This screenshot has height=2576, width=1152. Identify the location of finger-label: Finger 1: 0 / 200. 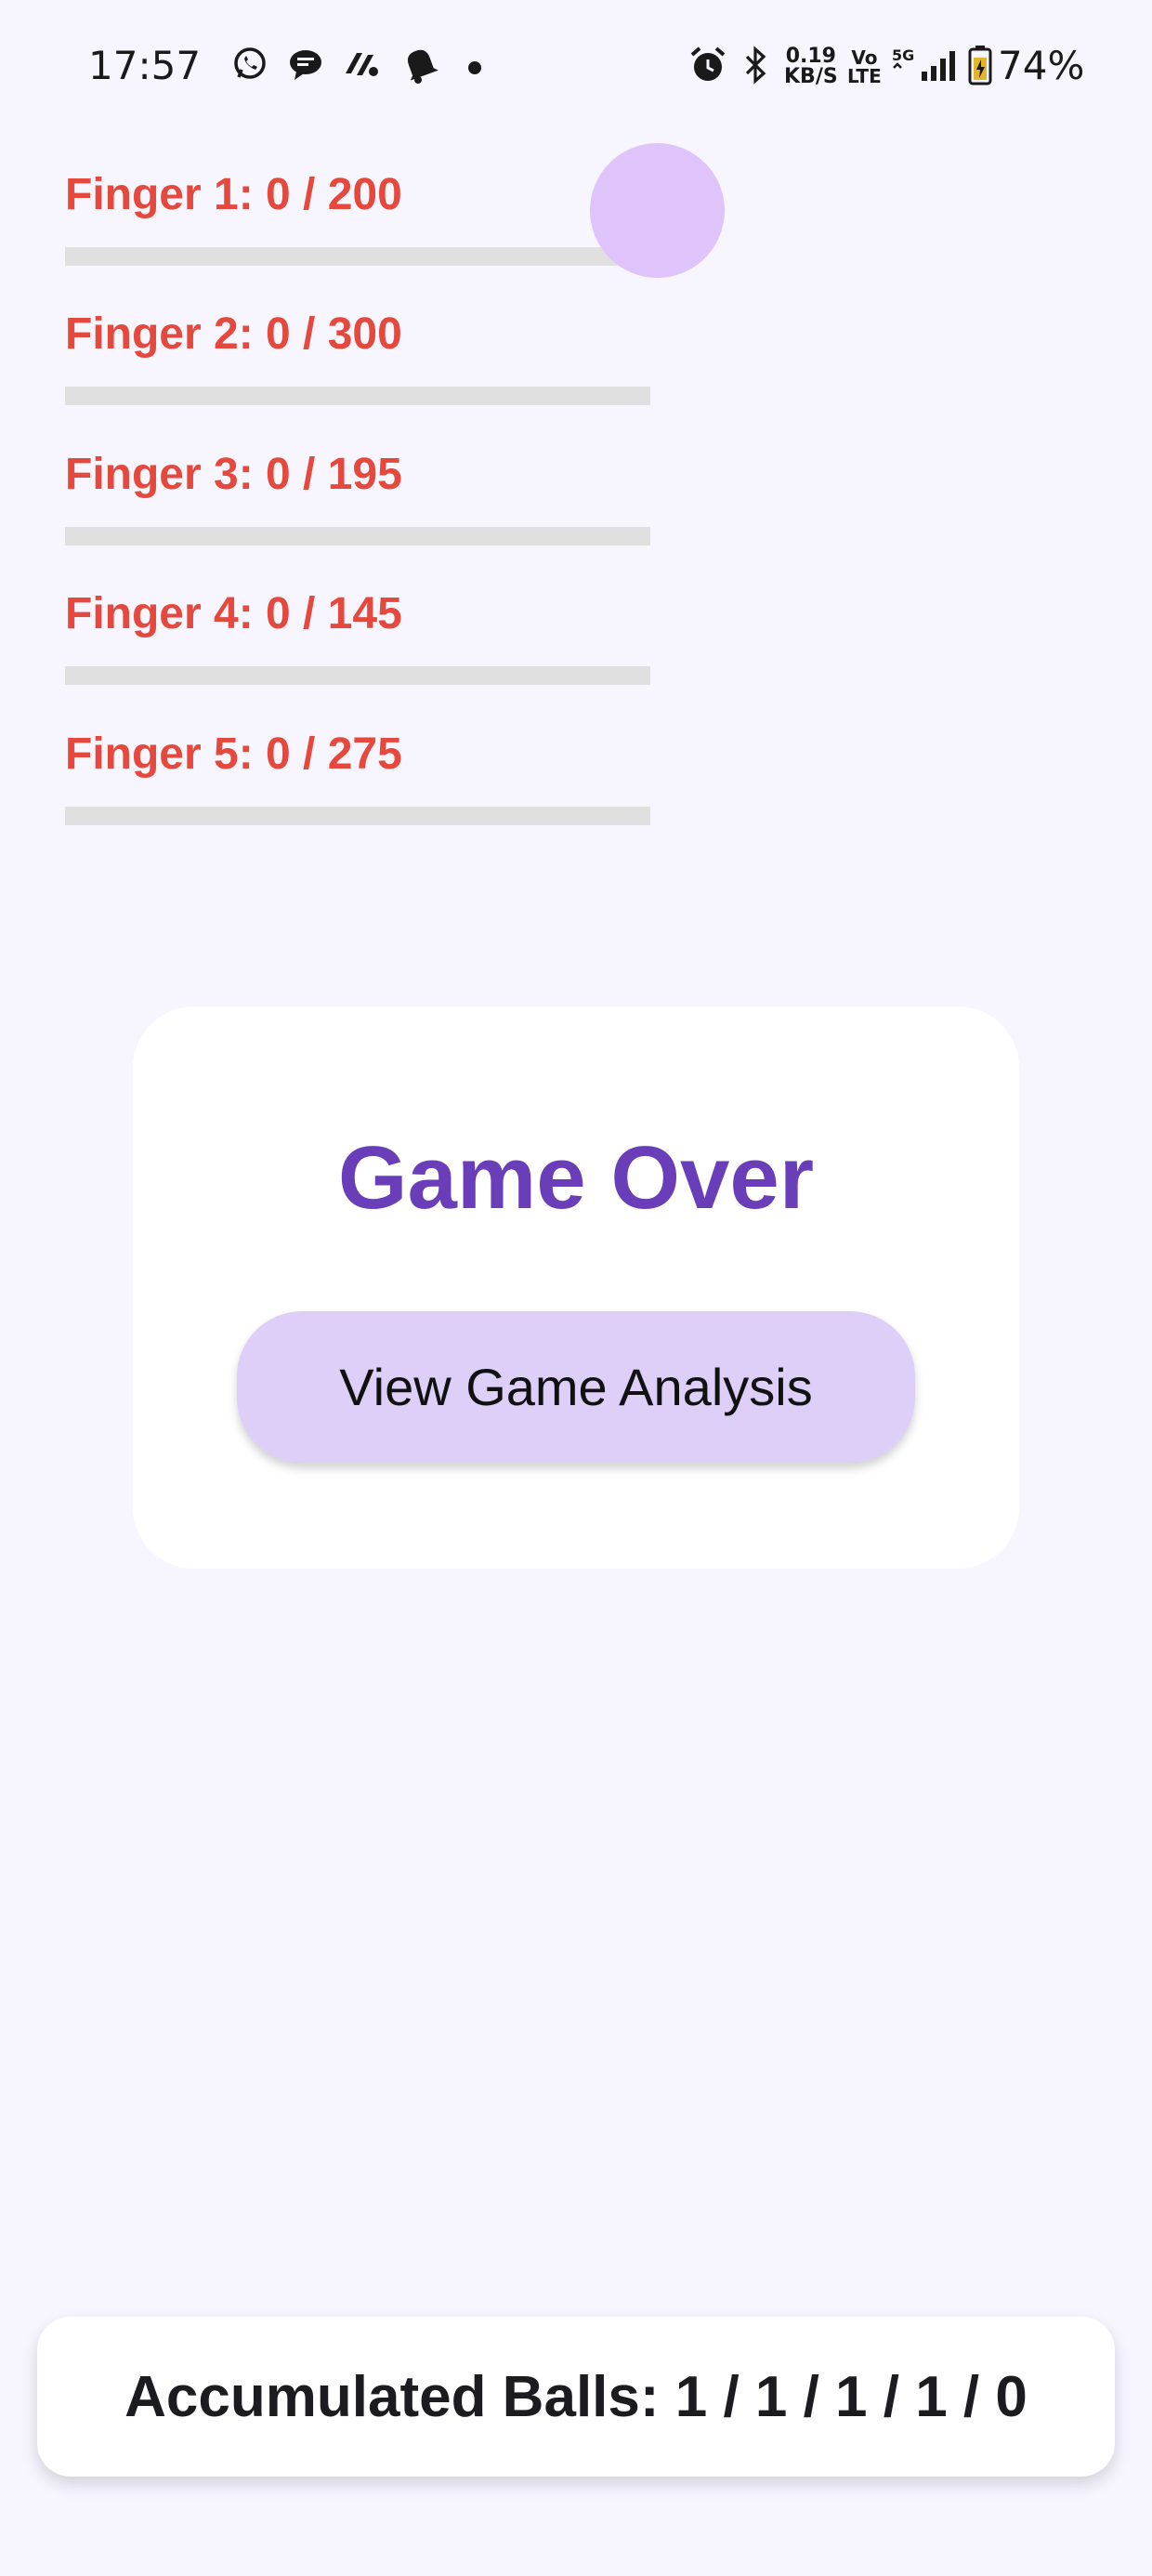
(233, 194).